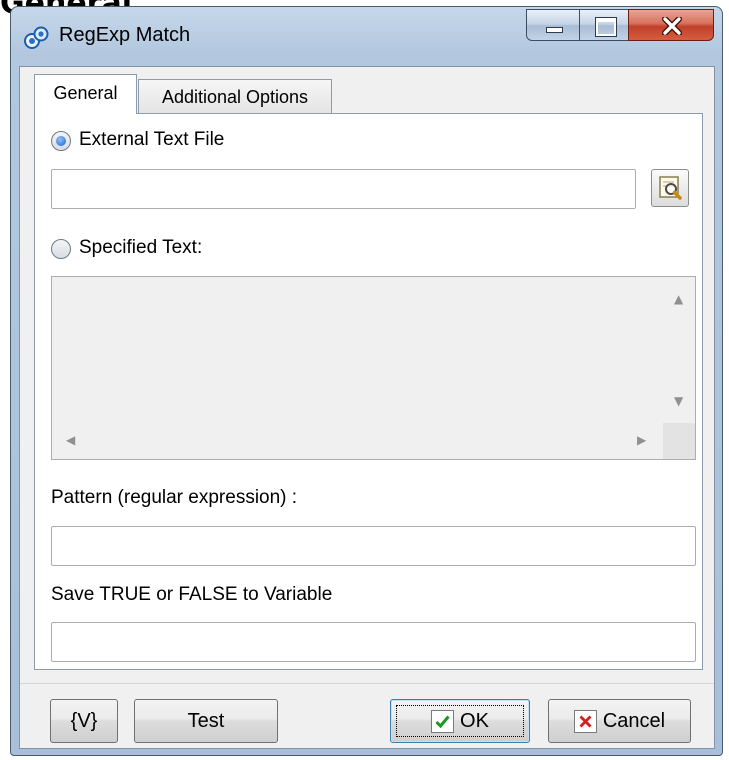 The image size is (729, 760). What do you see at coordinates (125, 35) in the screenshot?
I see `window-title: RegExp Match` at bounding box center [125, 35].